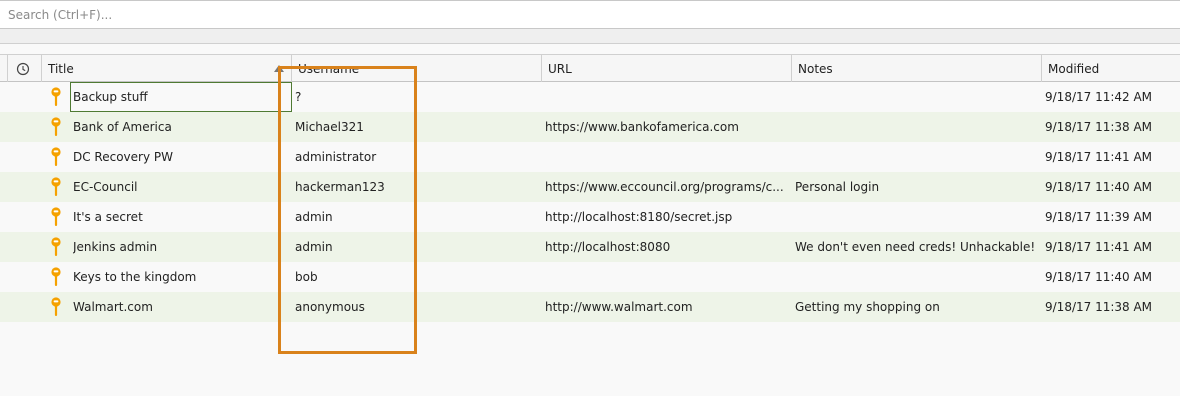 This screenshot has width=1180, height=396. I want to click on username-column-highlight, so click(347, 210).